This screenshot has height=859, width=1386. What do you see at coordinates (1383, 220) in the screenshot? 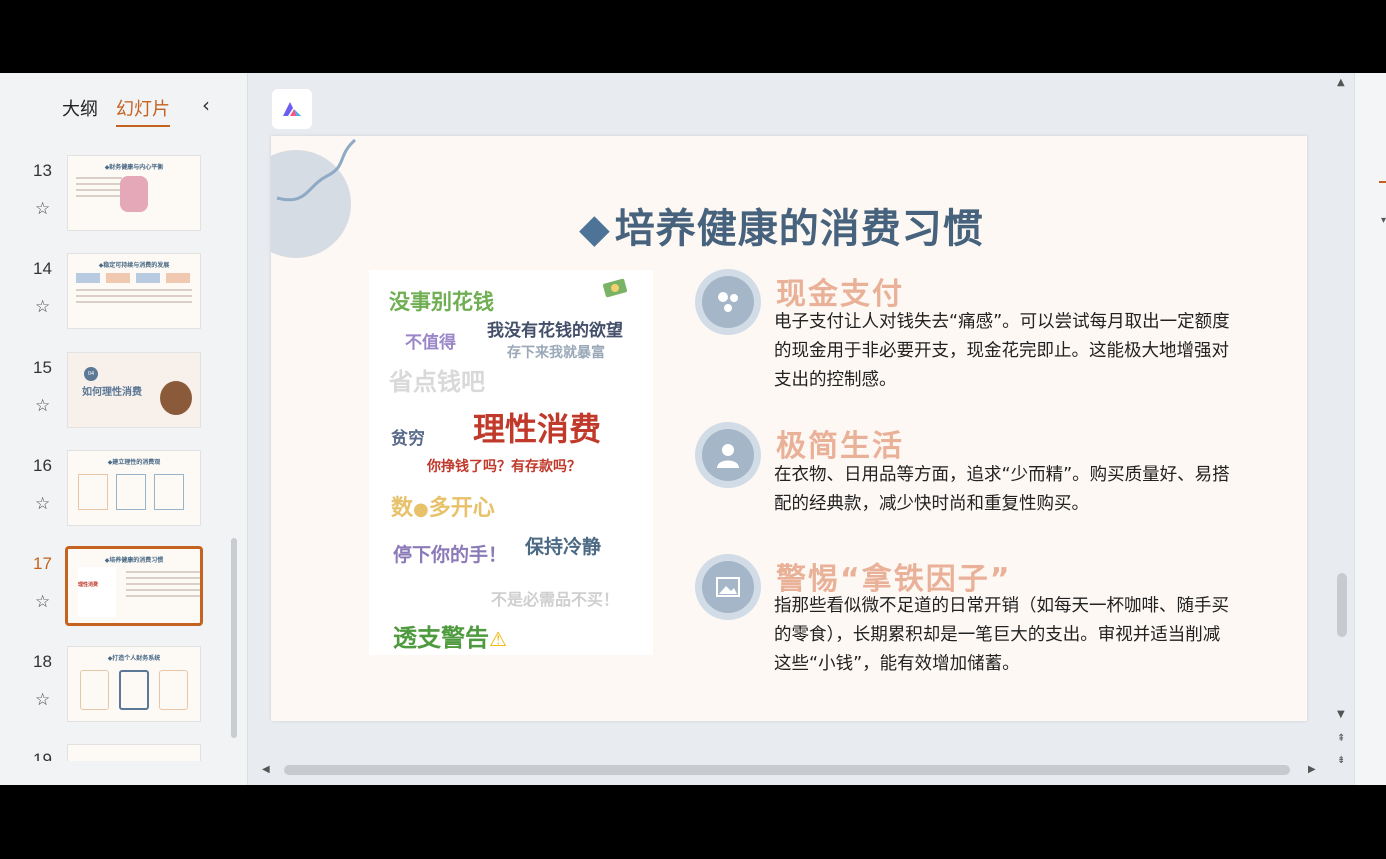
I see `chevron-down-icon: ▾` at bounding box center [1383, 220].